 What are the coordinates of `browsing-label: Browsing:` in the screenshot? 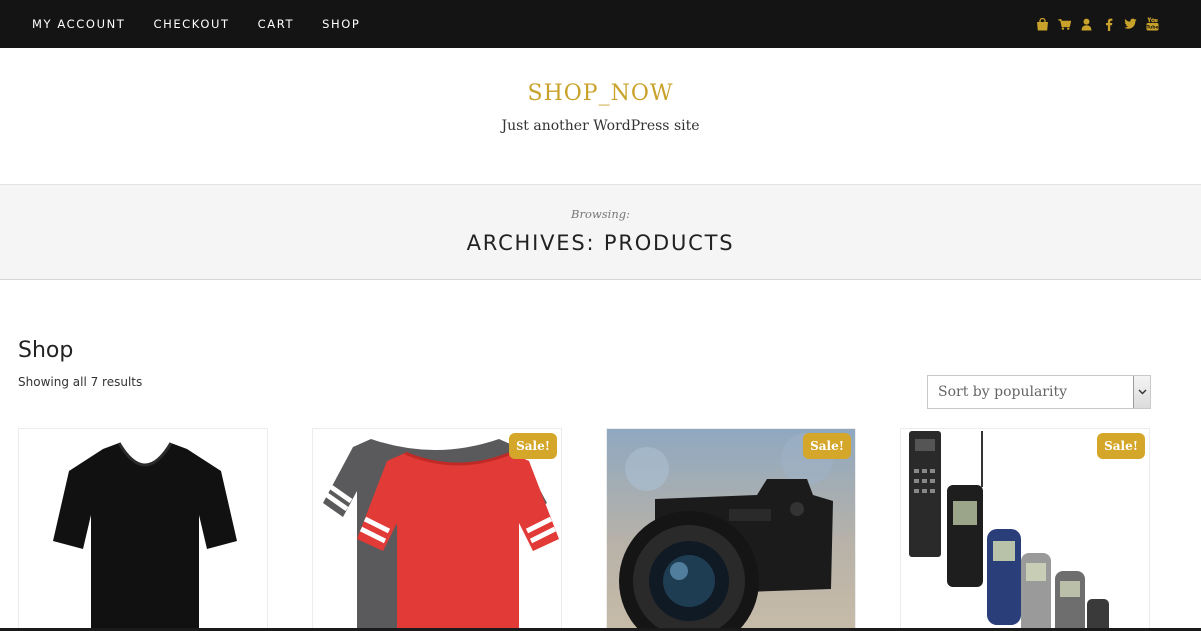 It's located at (600, 214).